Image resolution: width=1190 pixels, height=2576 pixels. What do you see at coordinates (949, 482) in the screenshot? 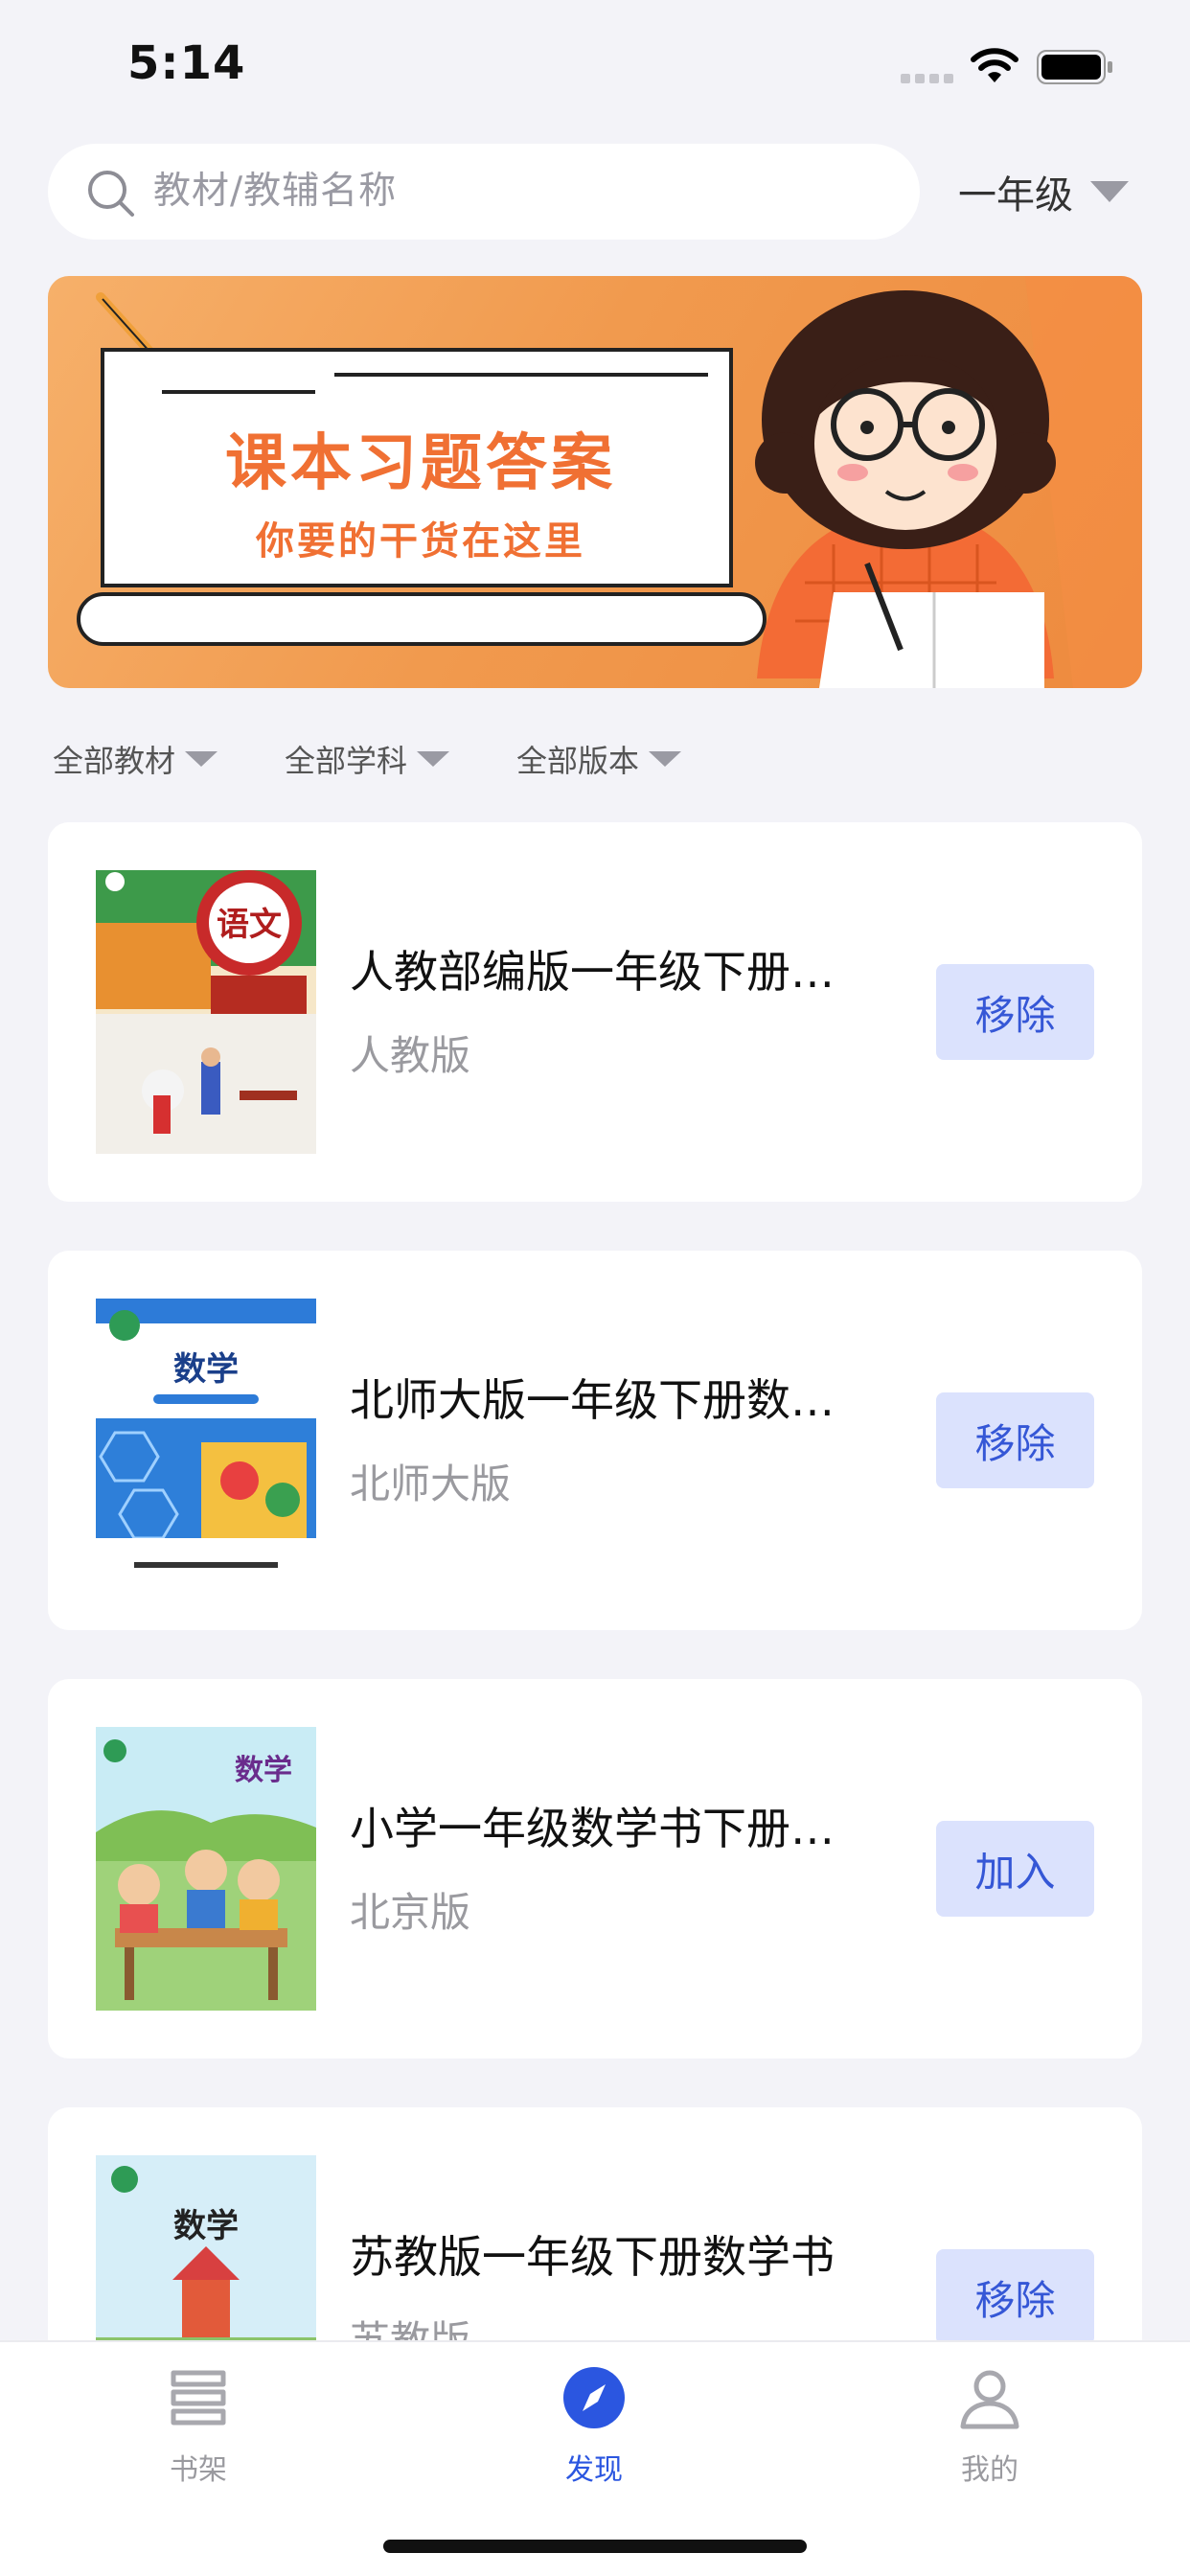
I see `girl-illustration` at bounding box center [949, 482].